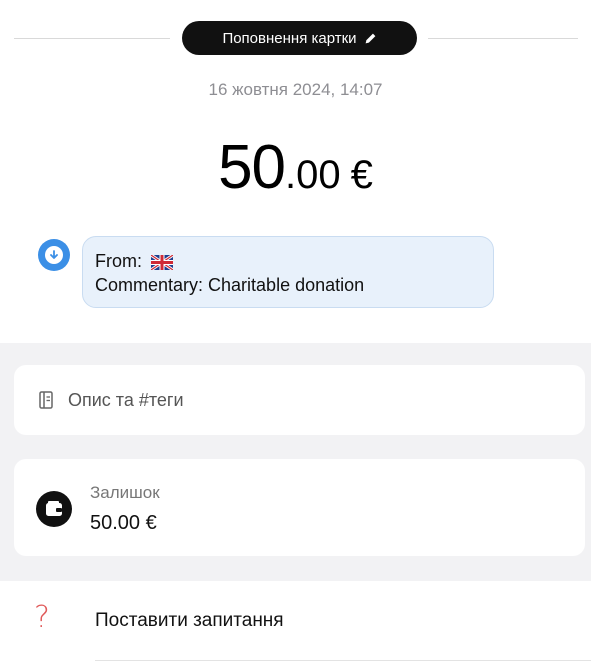 This screenshot has width=591, height=672. I want to click on transaction-amount: 50.00 €, so click(295, 167).